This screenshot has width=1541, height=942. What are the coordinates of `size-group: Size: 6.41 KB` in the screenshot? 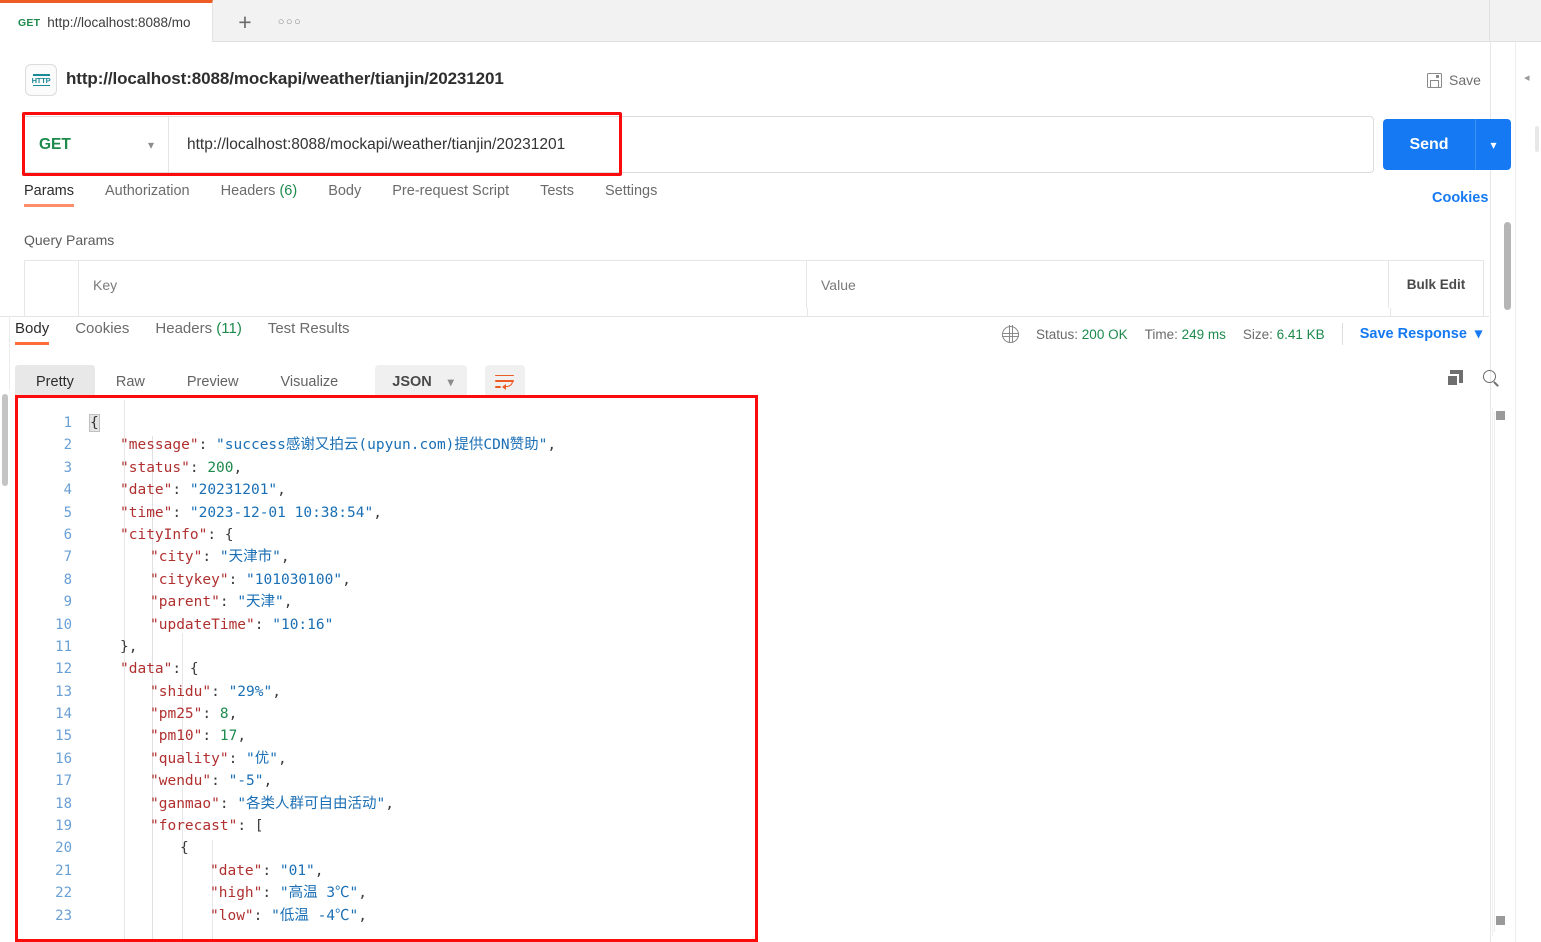 It's located at (1284, 334).